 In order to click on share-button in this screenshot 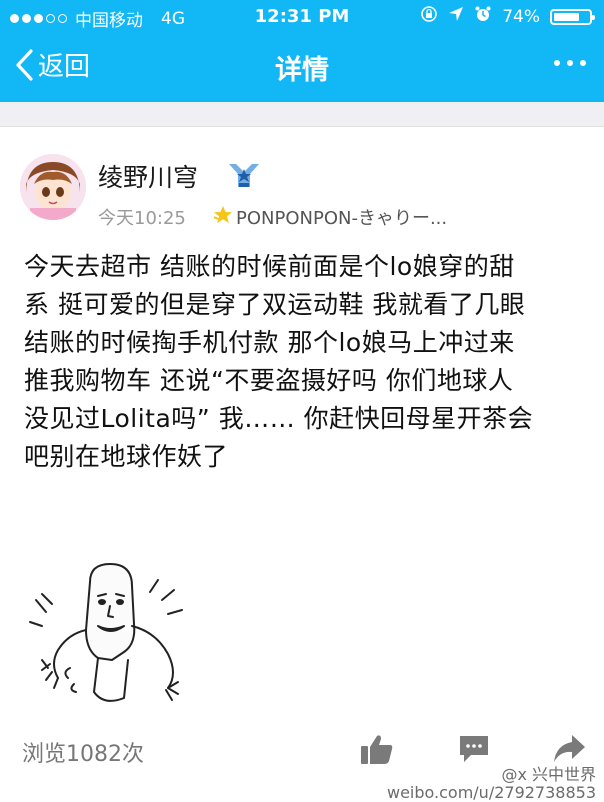, I will do `click(569, 751)`.